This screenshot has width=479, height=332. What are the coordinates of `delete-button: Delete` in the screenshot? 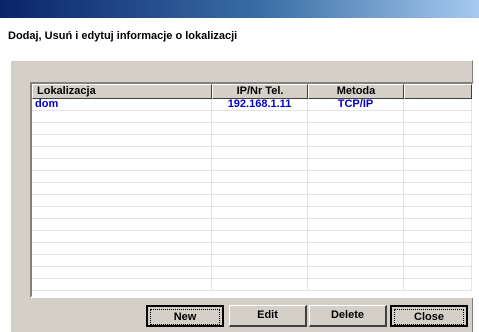 It's located at (348, 316).